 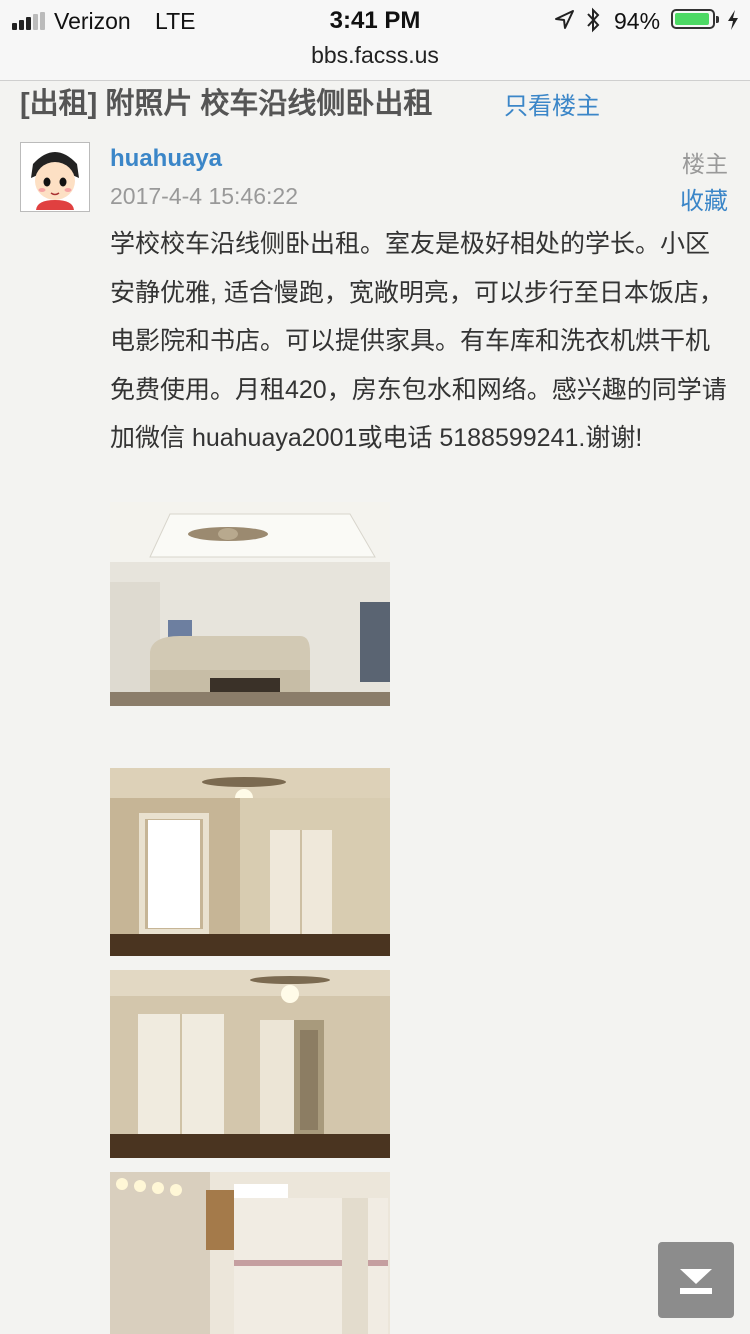 I want to click on author-name: huahuaya, so click(x=166, y=159).